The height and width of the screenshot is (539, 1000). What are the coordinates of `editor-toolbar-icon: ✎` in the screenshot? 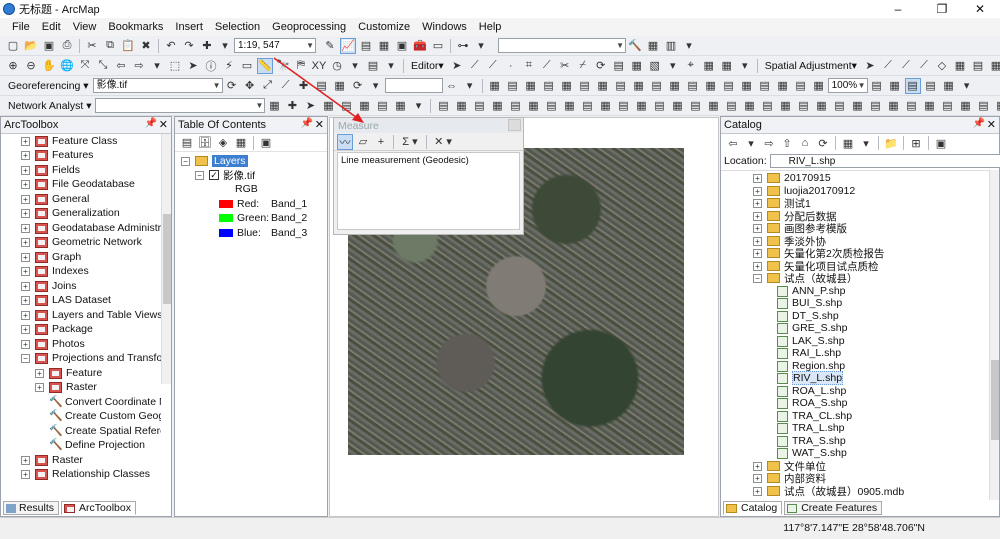 It's located at (330, 46).